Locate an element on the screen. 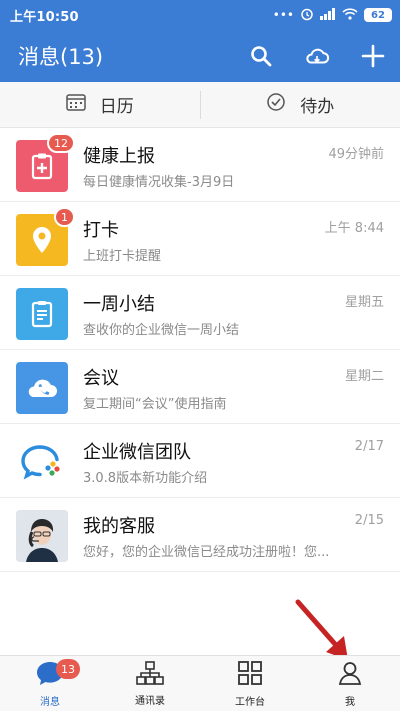 This screenshot has width=400, height=711. message-preview: 查收你的企业微信一周小结 is located at coordinates (161, 330).